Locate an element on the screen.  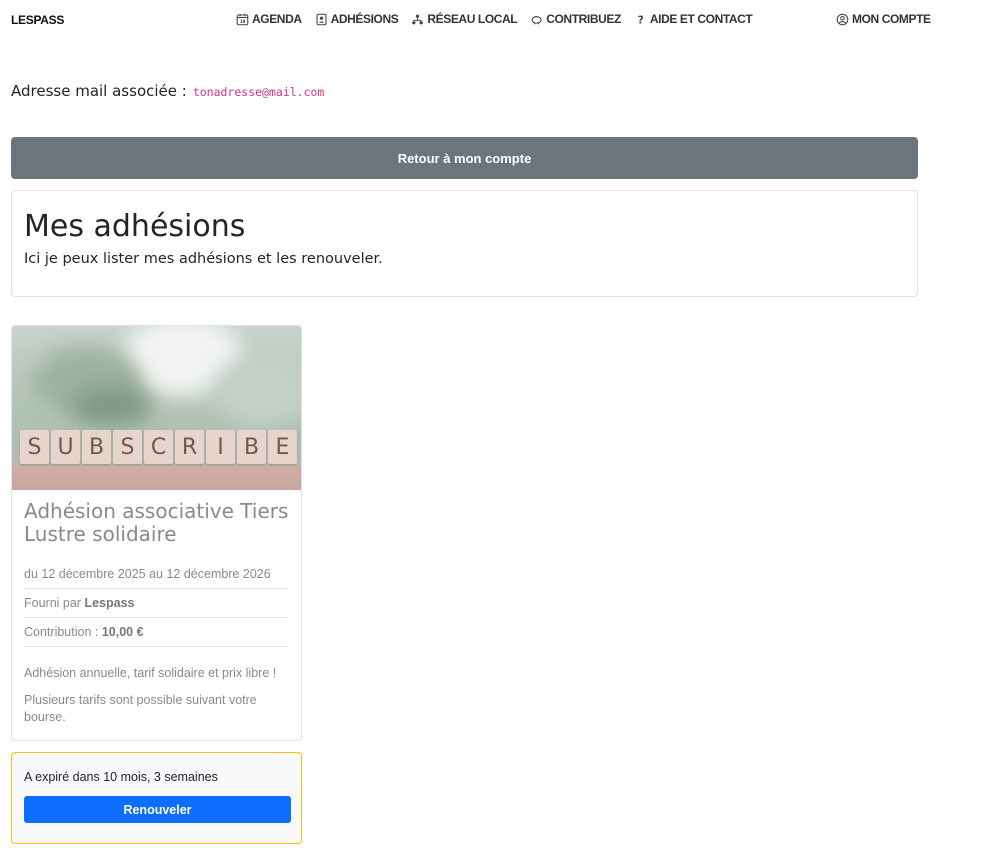
tile: C is located at coordinates (158, 447).